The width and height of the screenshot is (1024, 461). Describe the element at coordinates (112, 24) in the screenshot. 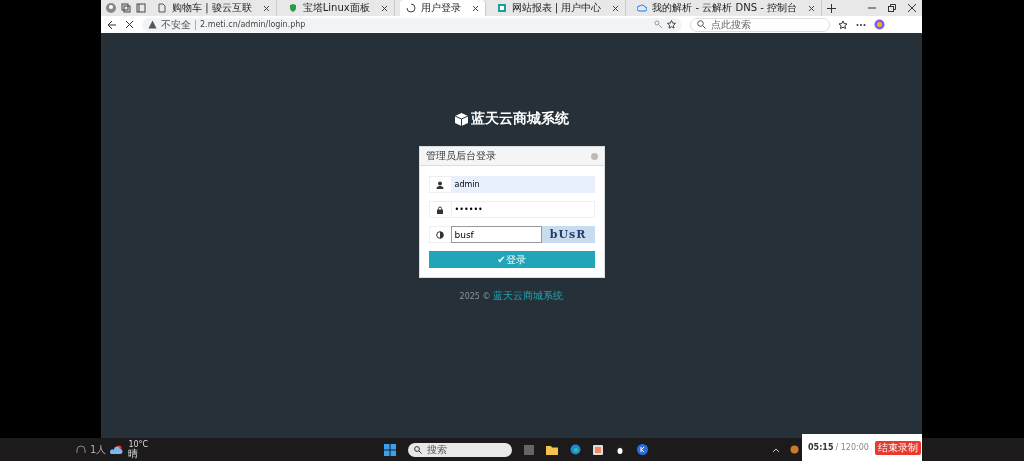

I see `back-icon` at that location.